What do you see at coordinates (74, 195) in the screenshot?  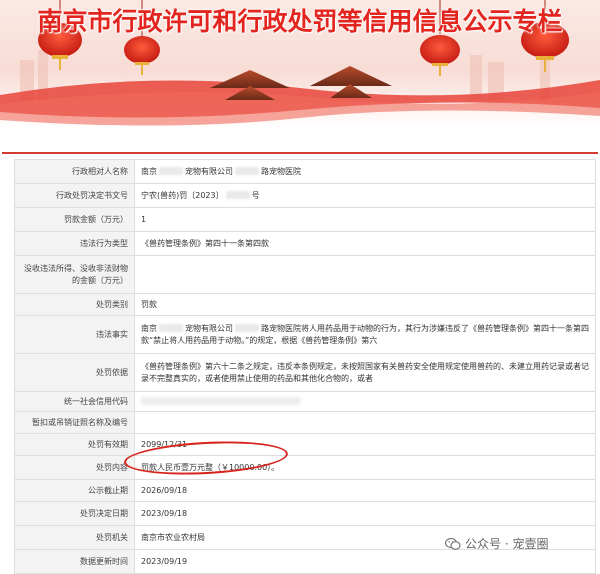 I see `row-label: 行政处罚决定书文号` at bounding box center [74, 195].